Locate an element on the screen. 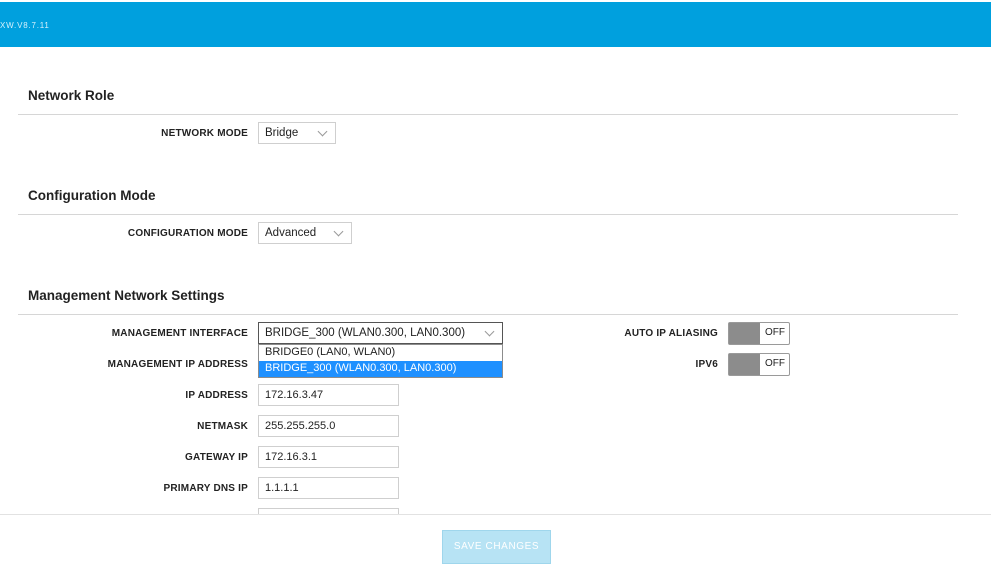 The image size is (991, 577). ipv6-toggle: OFF is located at coordinates (759, 364).